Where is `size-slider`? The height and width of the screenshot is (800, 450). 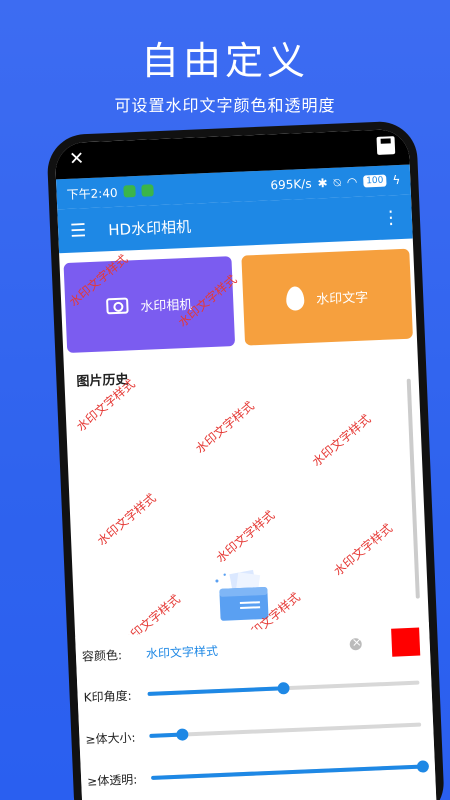 size-slider is located at coordinates (285, 731).